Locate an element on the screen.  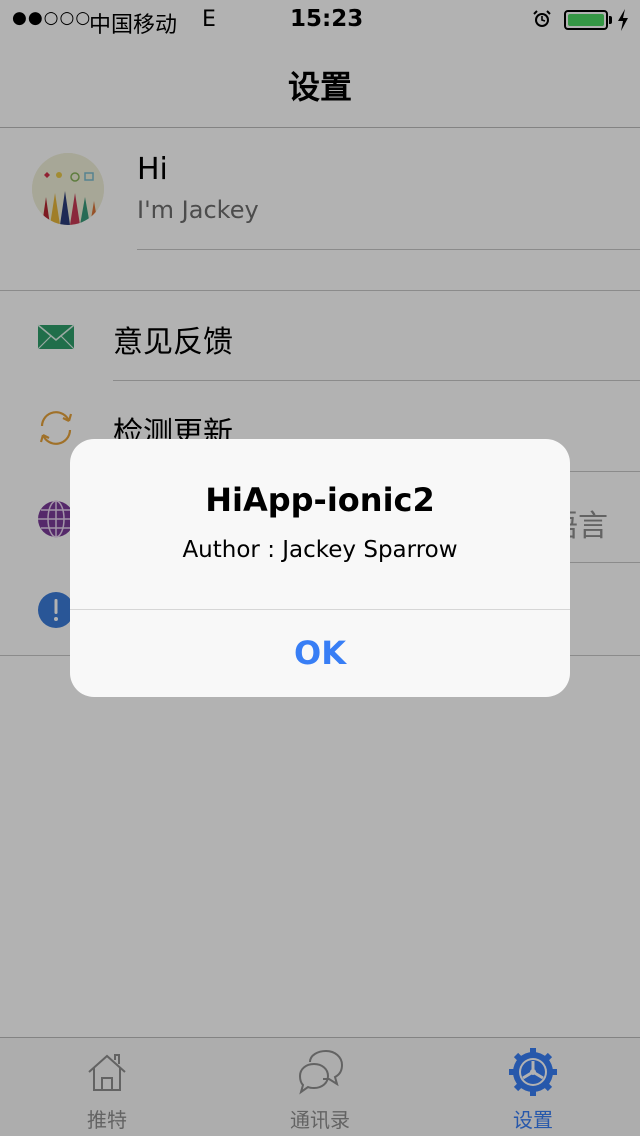
alert-message: Author : Jackey Sparrow is located at coordinates (320, 550).